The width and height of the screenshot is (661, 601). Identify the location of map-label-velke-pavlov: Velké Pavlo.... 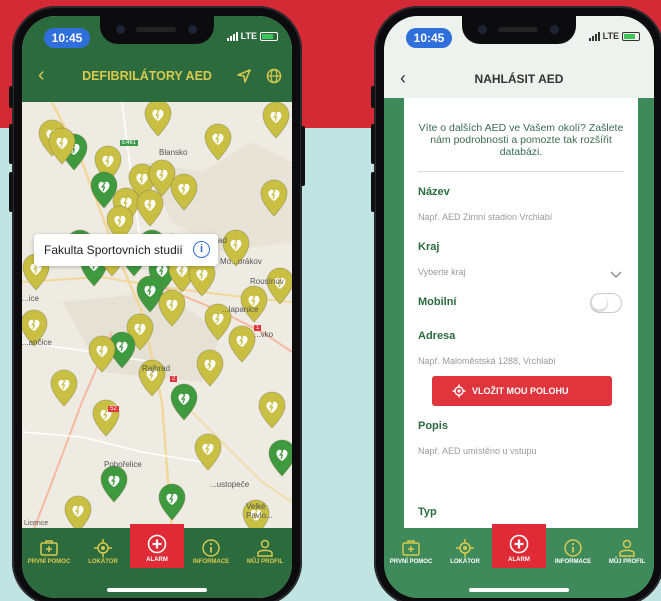
(259, 511).